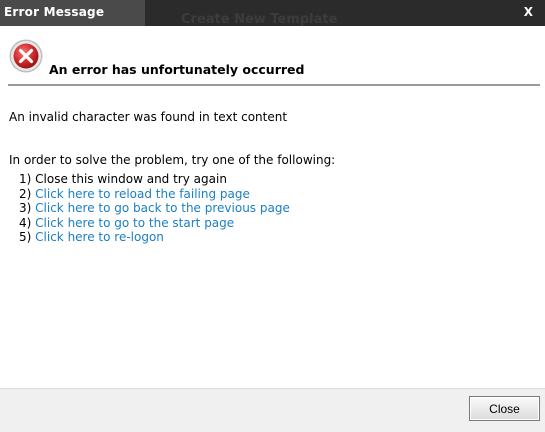  I want to click on option-number: 4), so click(25, 222).